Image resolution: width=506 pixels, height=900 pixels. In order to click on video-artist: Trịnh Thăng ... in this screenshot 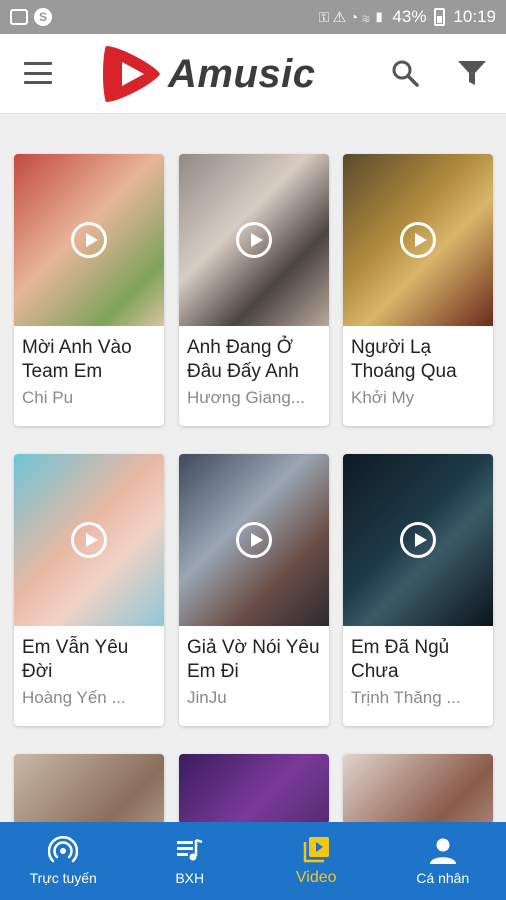, I will do `click(406, 697)`.